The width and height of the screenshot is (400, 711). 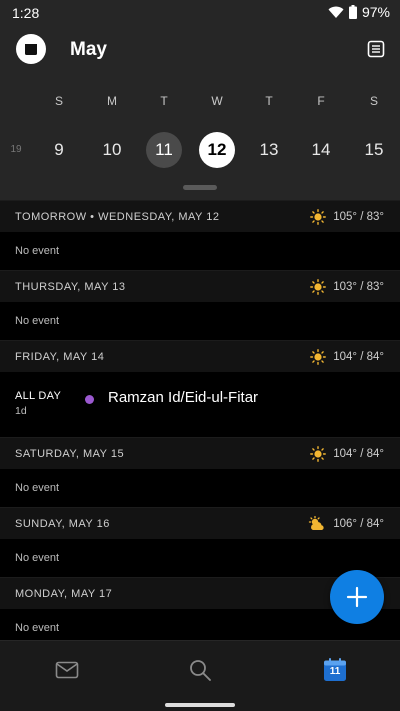 I want to click on calendar-day-number: 11, so click(x=335, y=671).